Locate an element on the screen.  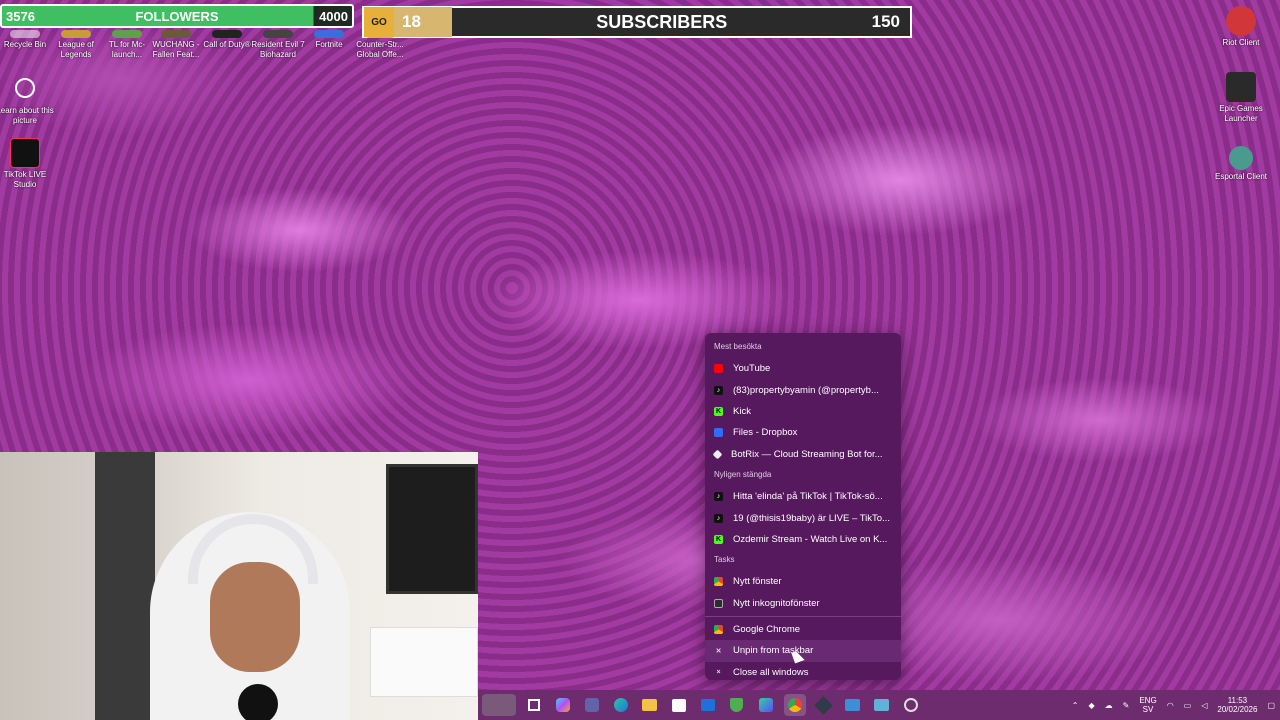
fortnite-icon is located at coordinates (329, 34).